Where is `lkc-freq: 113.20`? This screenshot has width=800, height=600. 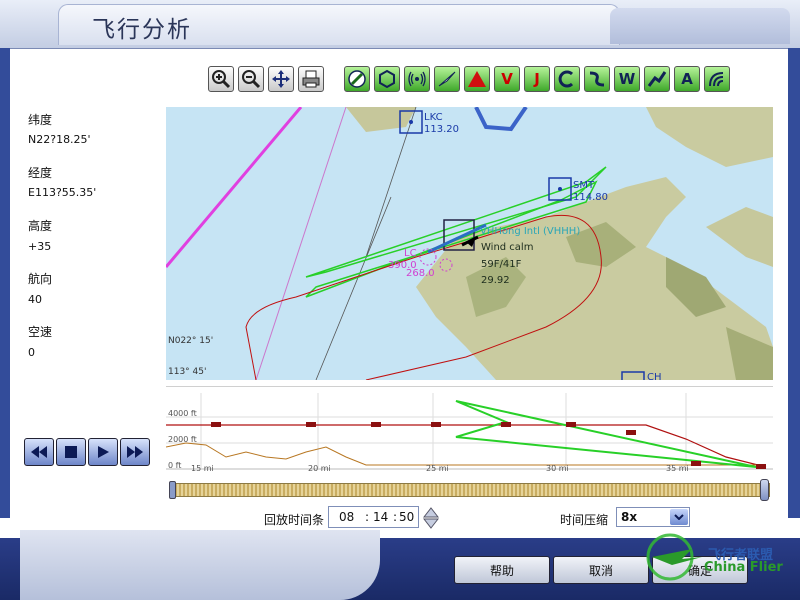
lkc-freq: 113.20 is located at coordinates (441, 129).